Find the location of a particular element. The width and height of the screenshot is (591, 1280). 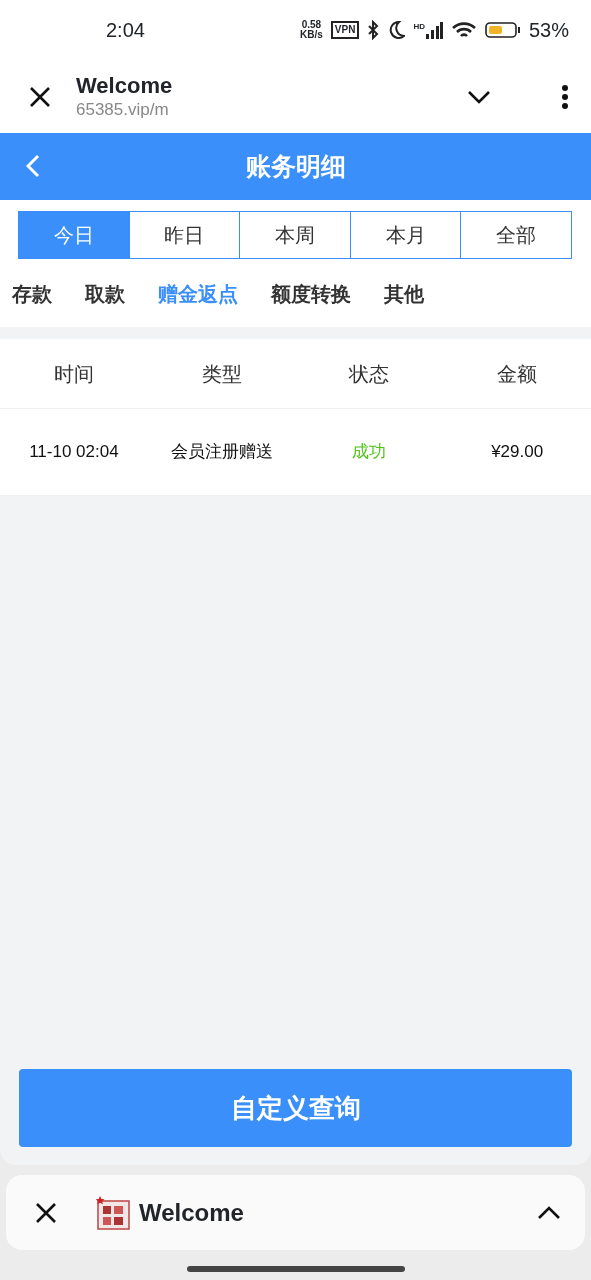

moon-icon is located at coordinates (396, 30).